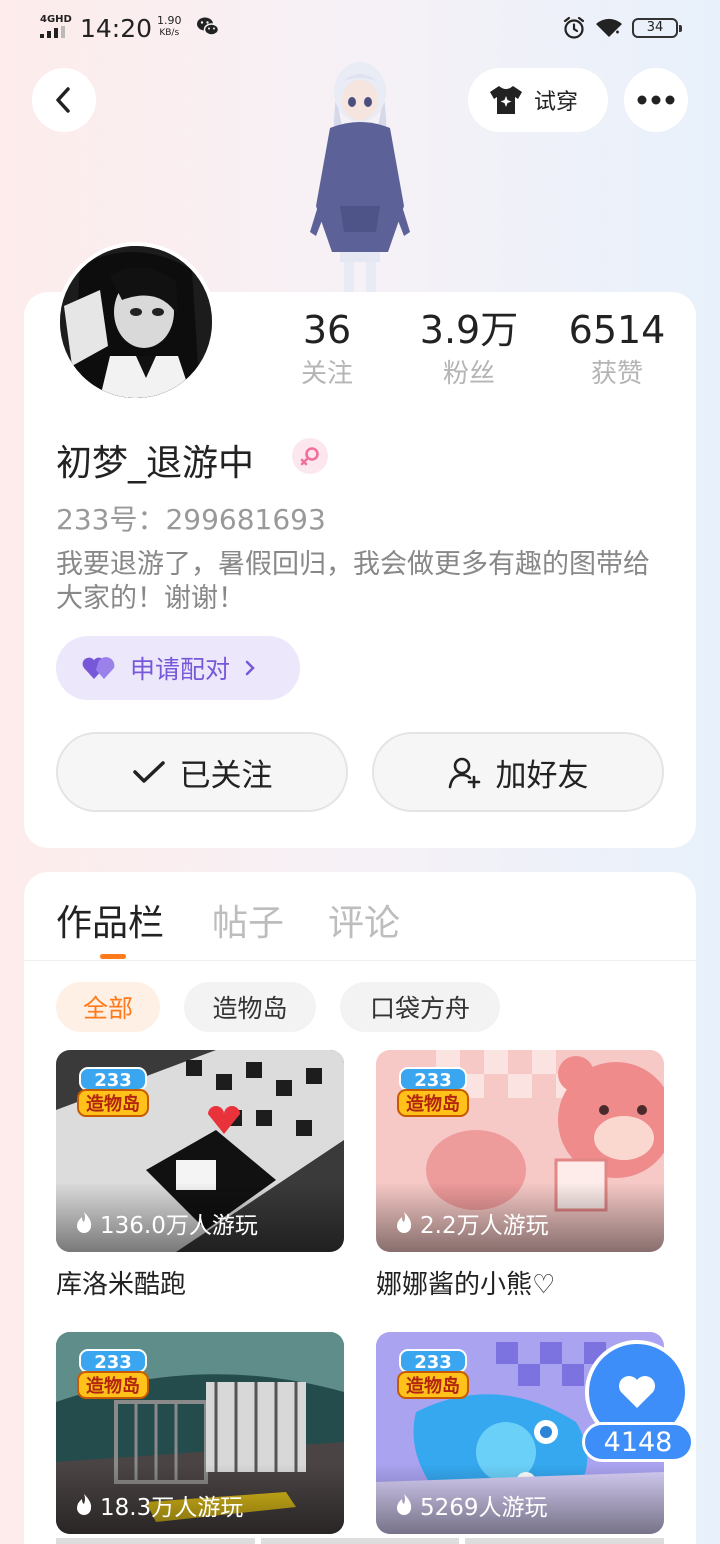  I want to click on game-thumbnail: 233 造物岛 18.3万人游玩, so click(200, 1433).